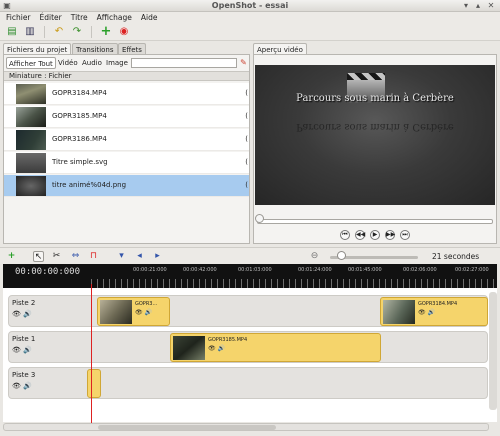 The image size is (500, 436). I want to click on track-piste-3: Piste 3 👁 🔊, so click(248, 383).